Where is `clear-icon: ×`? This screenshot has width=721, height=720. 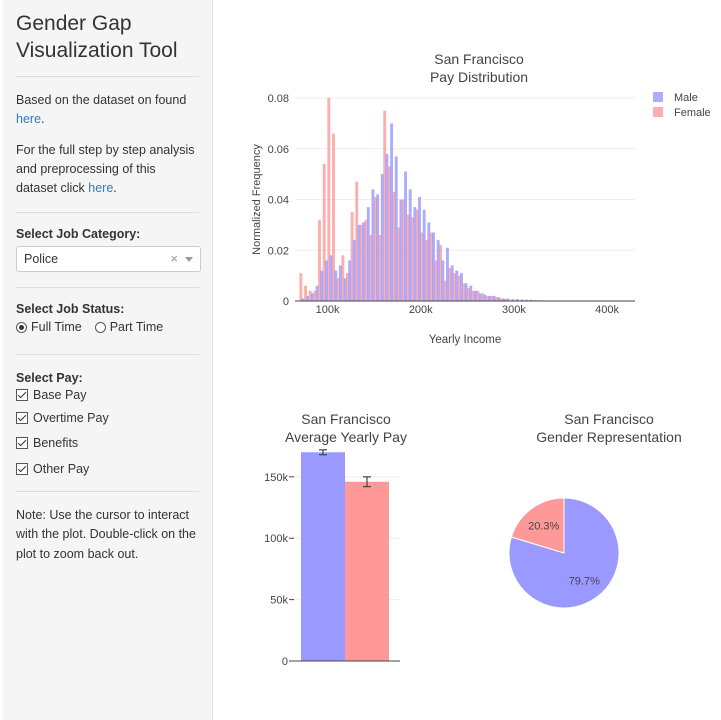
clear-icon: × is located at coordinates (174, 259).